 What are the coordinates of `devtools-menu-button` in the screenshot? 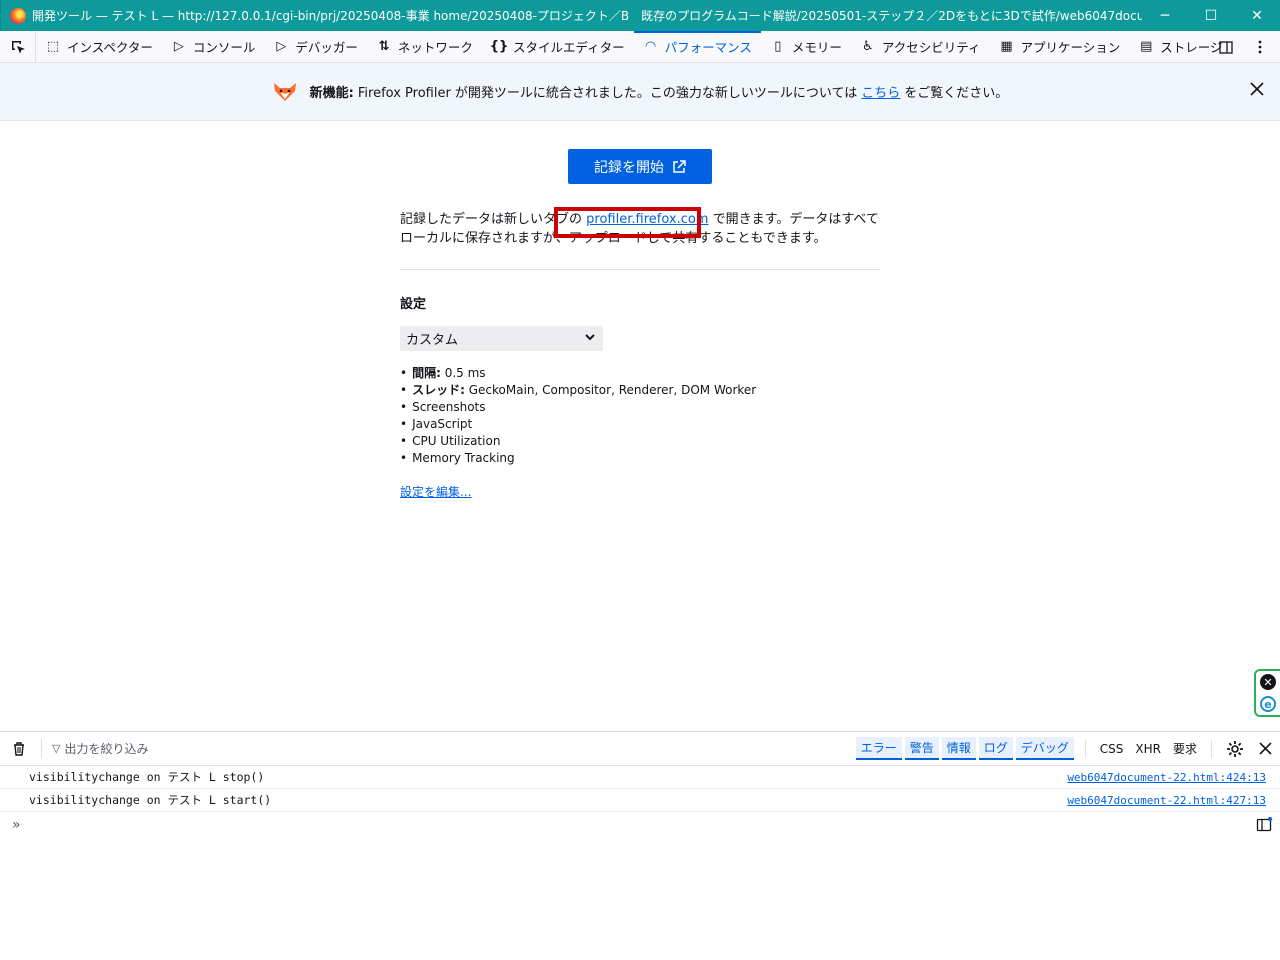 It's located at (1260, 47).